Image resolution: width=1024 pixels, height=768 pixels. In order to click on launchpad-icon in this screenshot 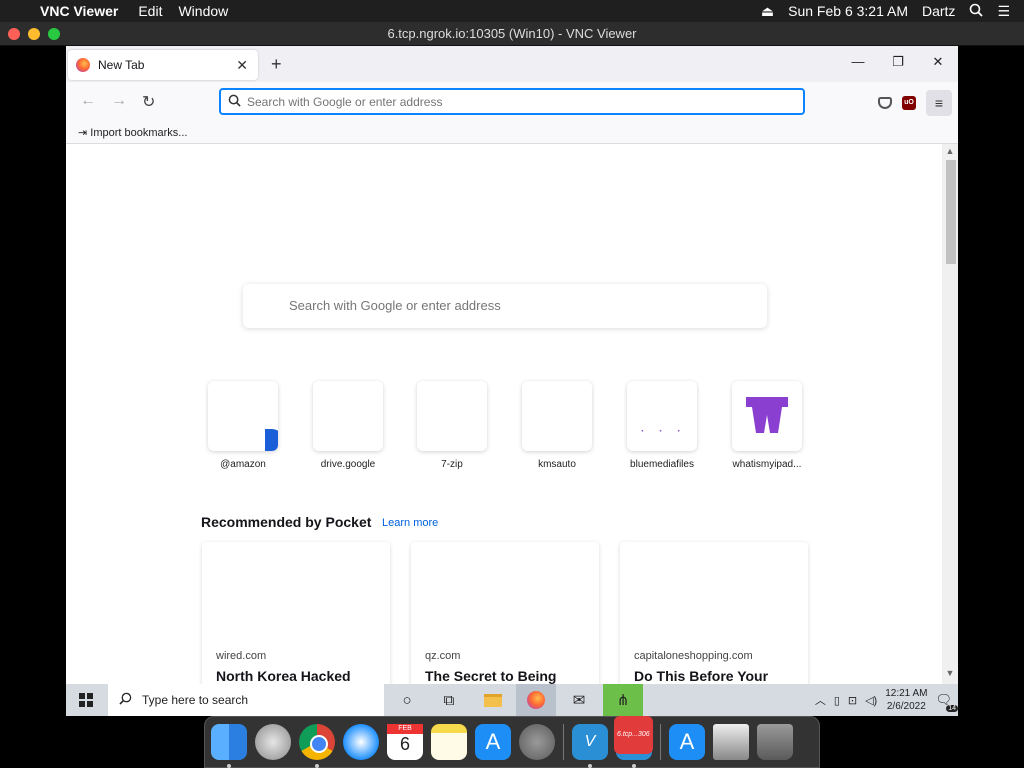, I will do `click(273, 742)`.